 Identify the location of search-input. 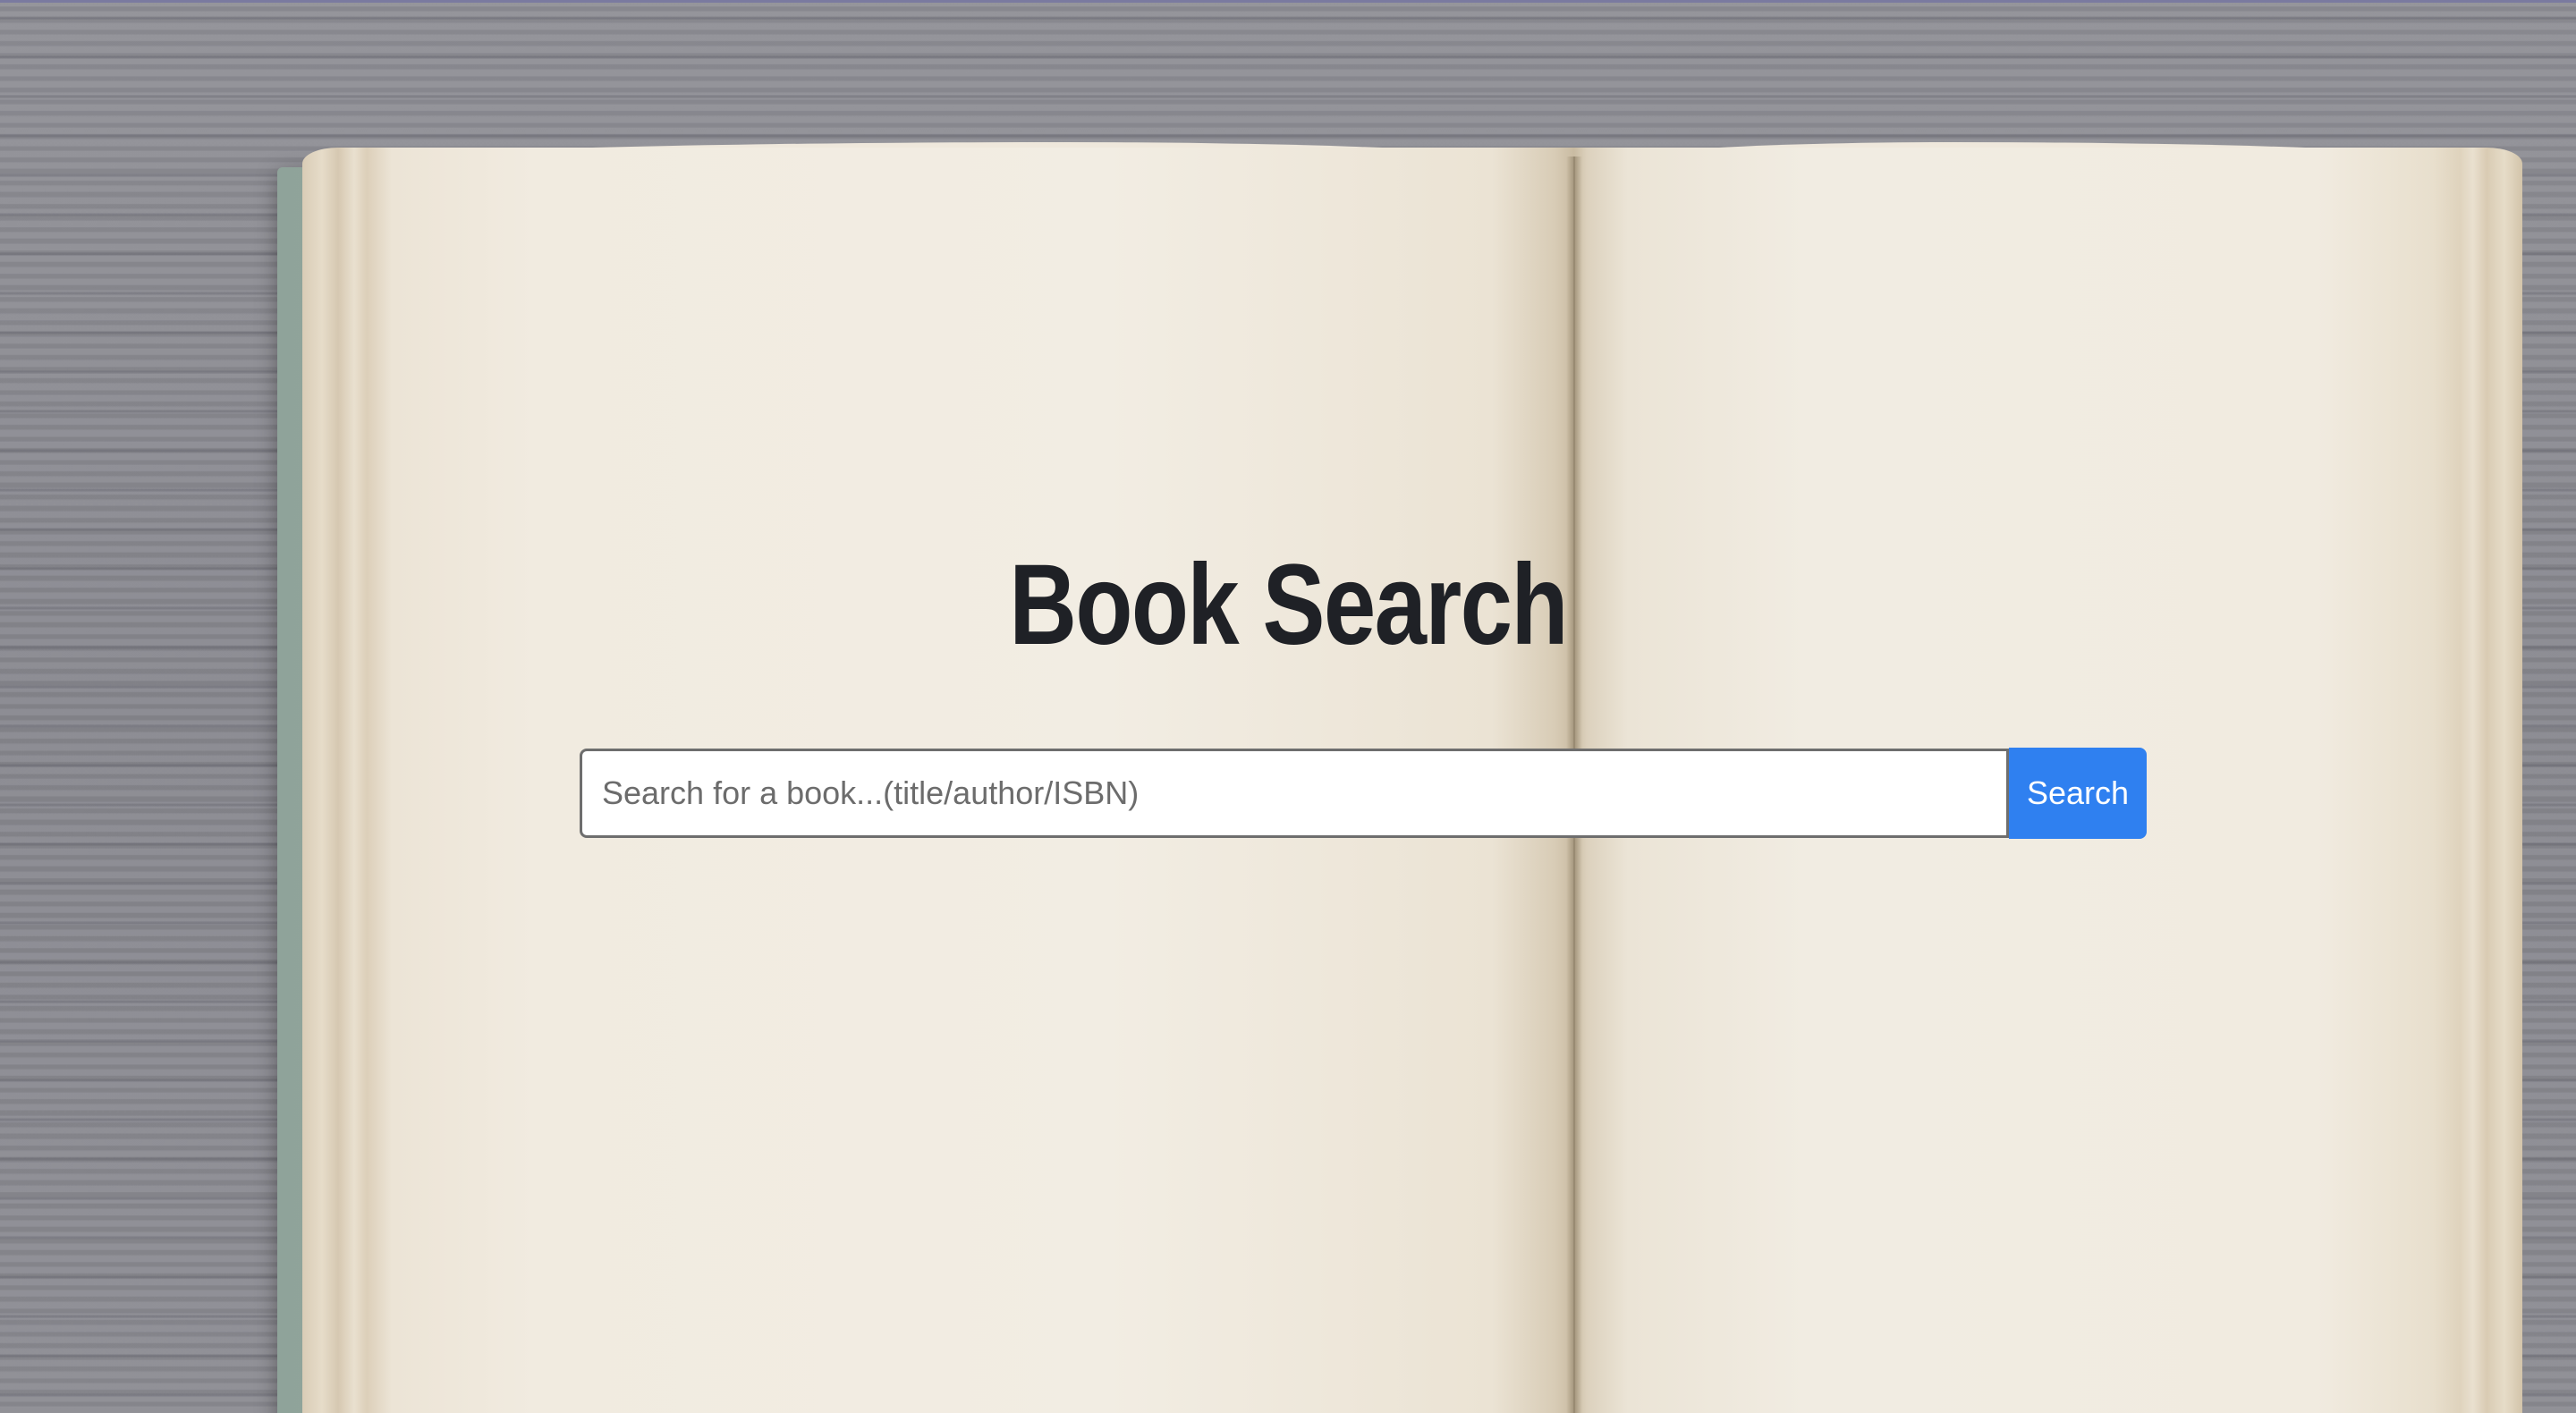
(1294, 793).